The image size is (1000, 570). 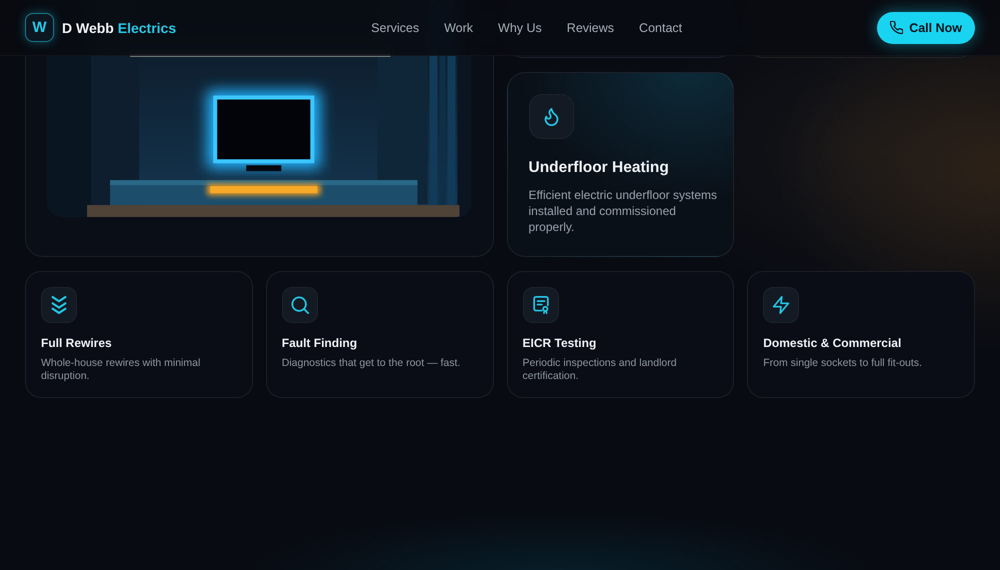 What do you see at coordinates (372, 363) in the screenshot?
I see `card-description: Diagnostics that get to the root — fast.` at bounding box center [372, 363].